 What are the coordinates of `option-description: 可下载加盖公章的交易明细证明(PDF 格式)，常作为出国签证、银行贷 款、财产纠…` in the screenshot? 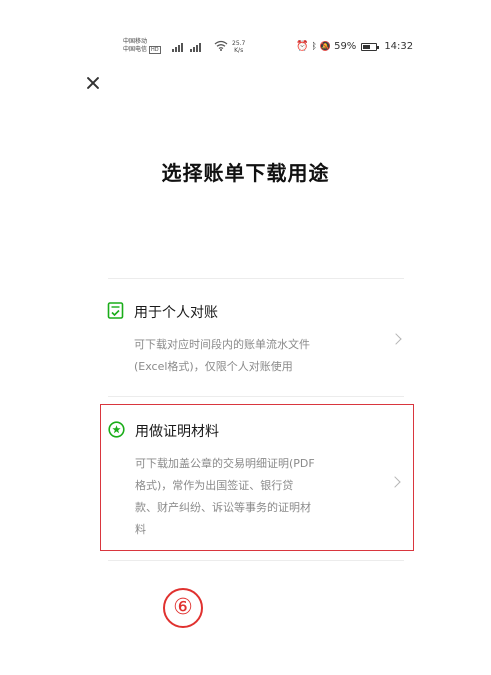 It's located at (253, 497).